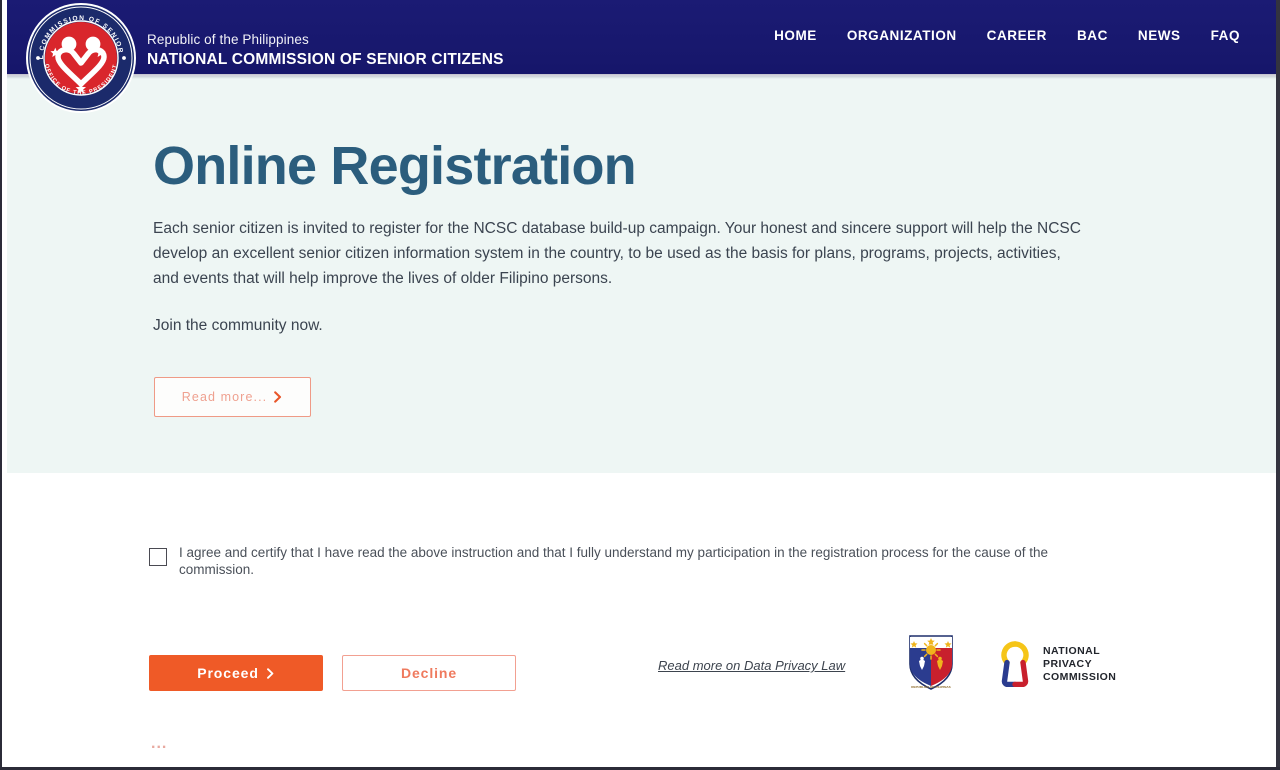 The image size is (1280, 770). I want to click on proceed-button: Proceed, so click(236, 673).